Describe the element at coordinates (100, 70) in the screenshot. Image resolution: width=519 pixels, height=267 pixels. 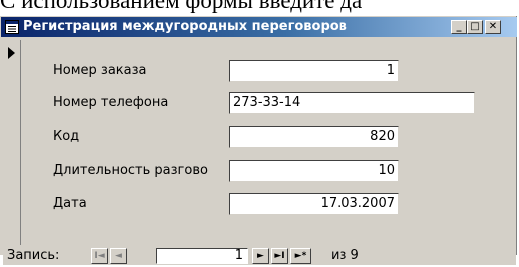
I see `order-number-label: Номер заказа` at that location.